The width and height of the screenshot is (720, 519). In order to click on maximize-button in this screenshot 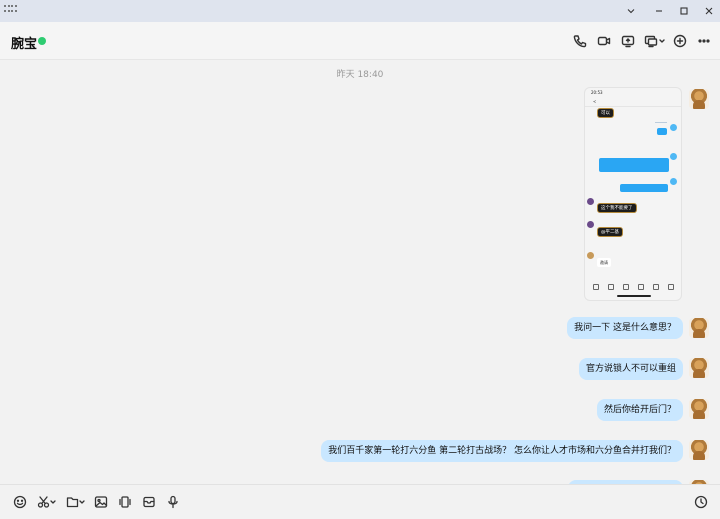, I will do `click(684, 11)`.